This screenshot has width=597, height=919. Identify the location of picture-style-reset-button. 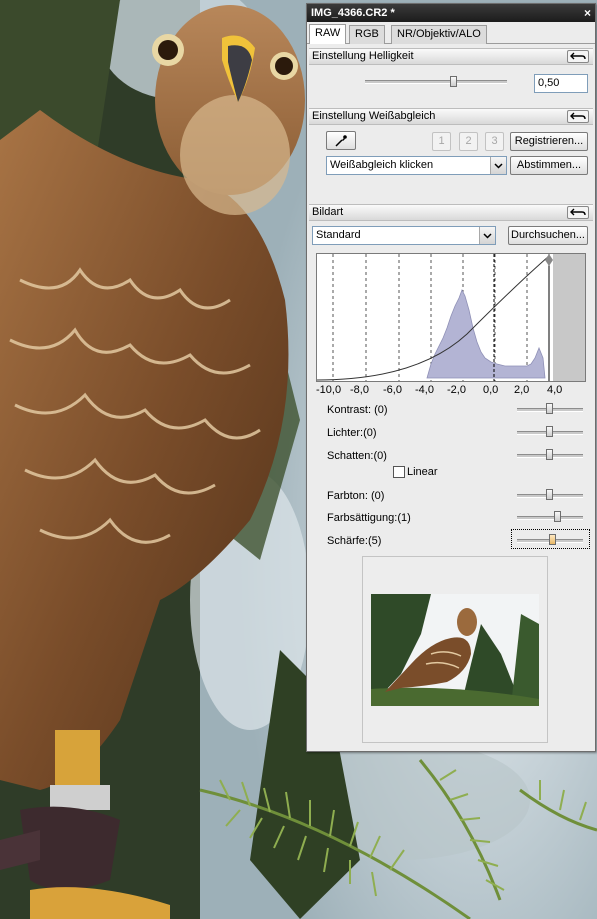
(578, 212).